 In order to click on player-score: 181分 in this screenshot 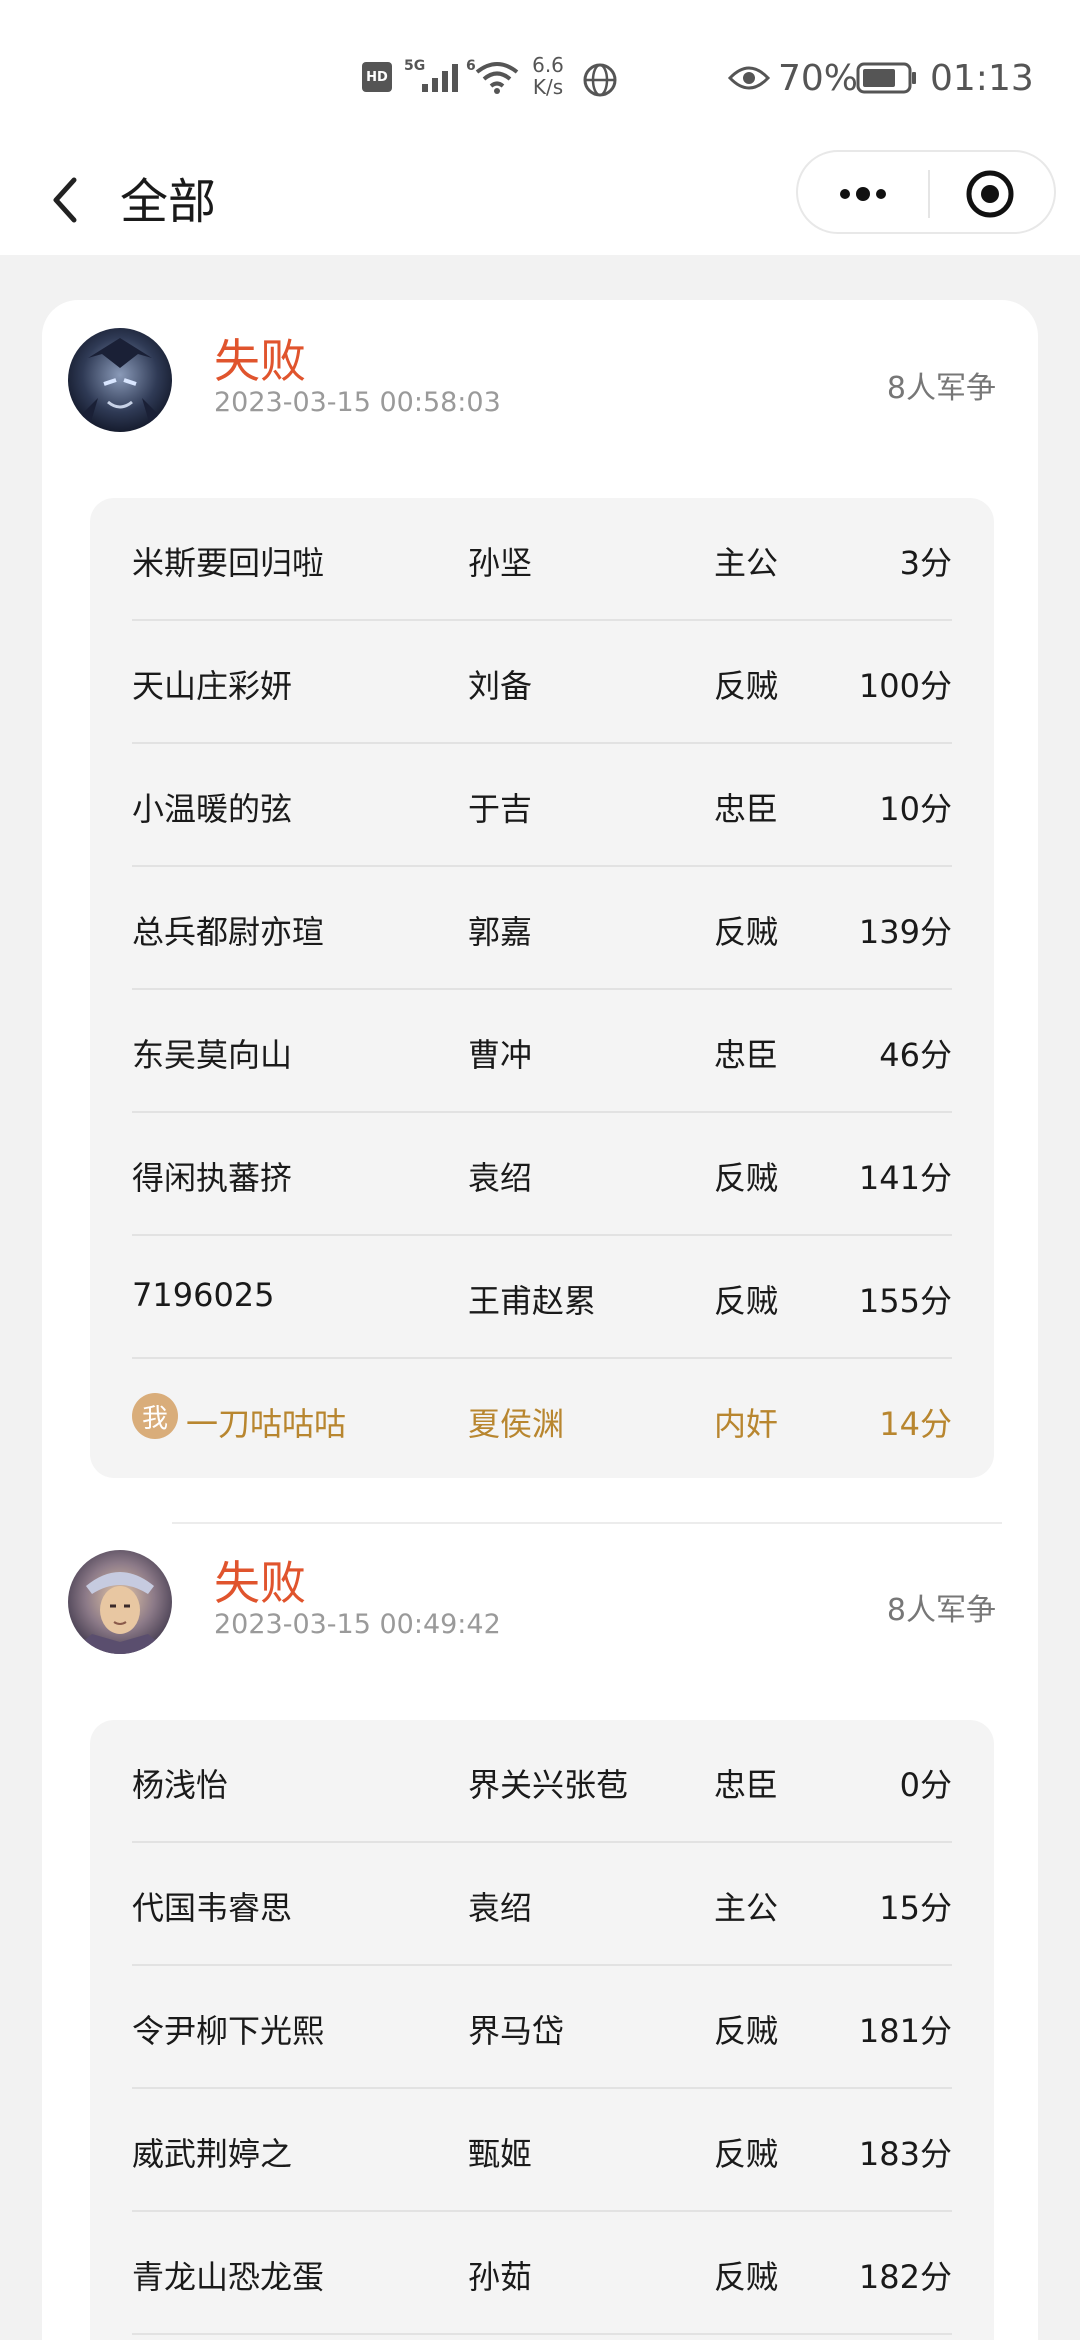, I will do `click(905, 2031)`.